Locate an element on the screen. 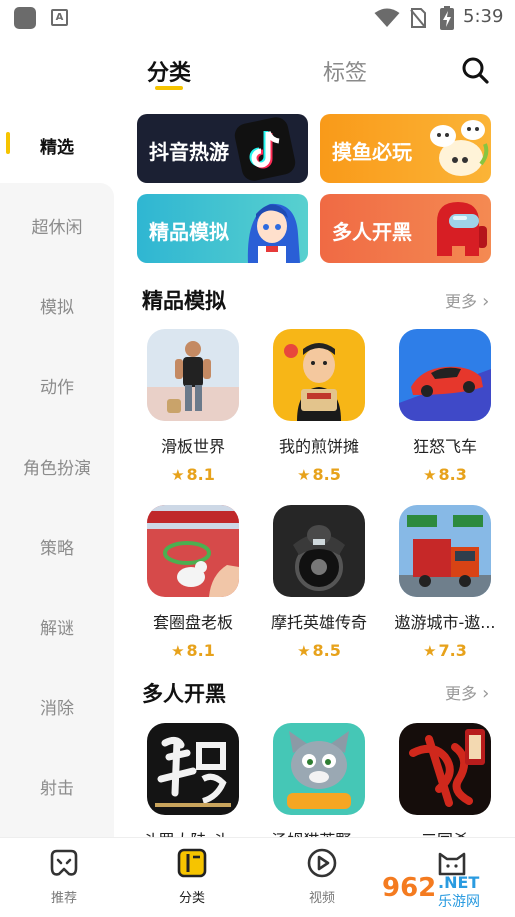 The width and height of the screenshot is (515, 917). game-name: 狂怒飞车 is located at coordinates (444, 446).